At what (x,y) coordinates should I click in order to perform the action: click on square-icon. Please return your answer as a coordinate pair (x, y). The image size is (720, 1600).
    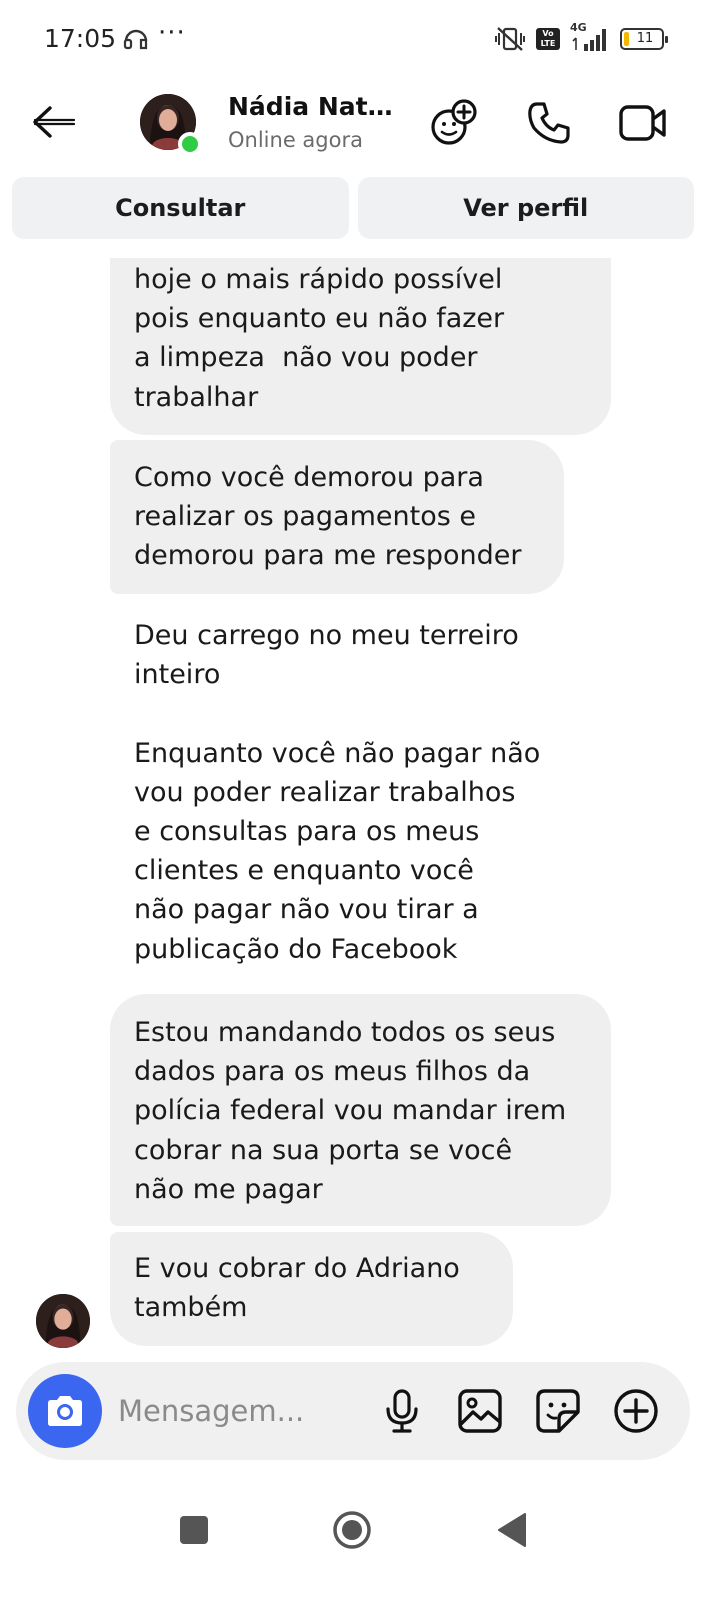
    Looking at the image, I should click on (194, 1530).